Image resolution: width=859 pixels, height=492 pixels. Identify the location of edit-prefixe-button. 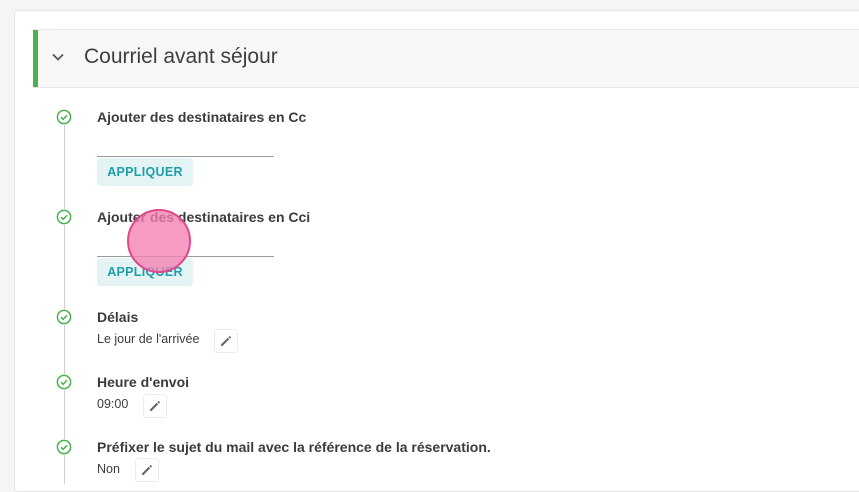
(147, 470).